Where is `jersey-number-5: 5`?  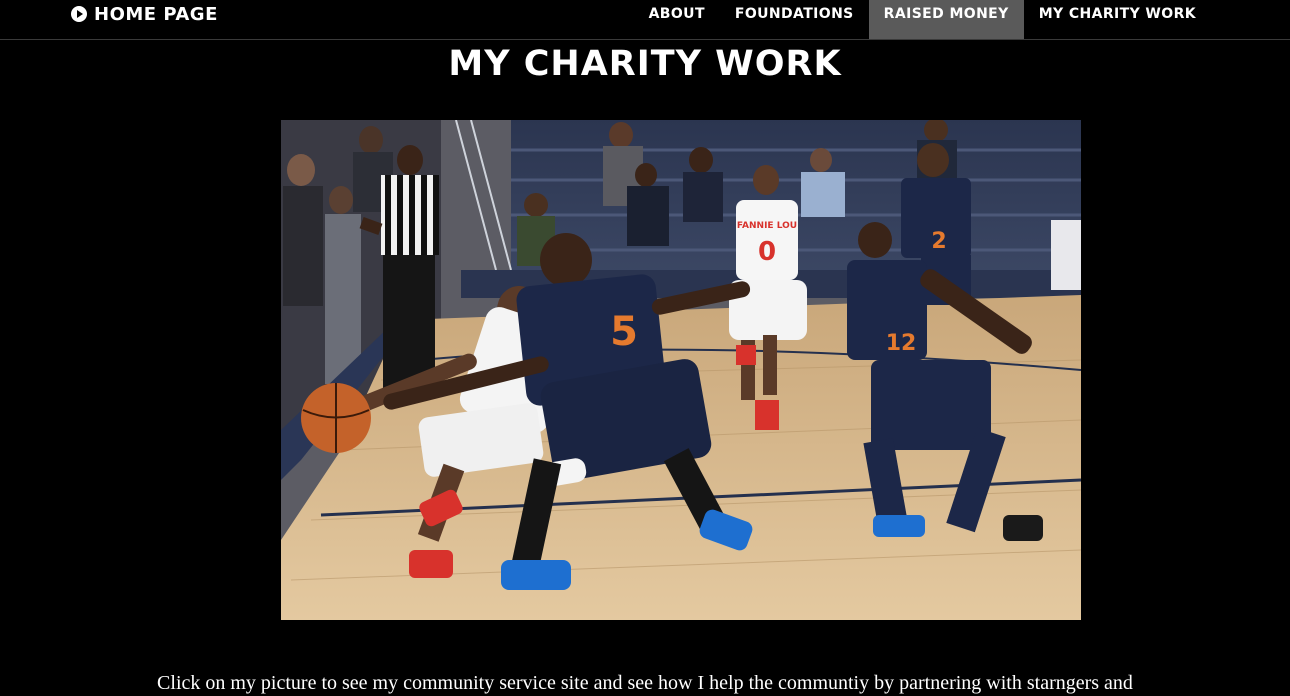 jersey-number-5: 5 is located at coordinates (624, 332).